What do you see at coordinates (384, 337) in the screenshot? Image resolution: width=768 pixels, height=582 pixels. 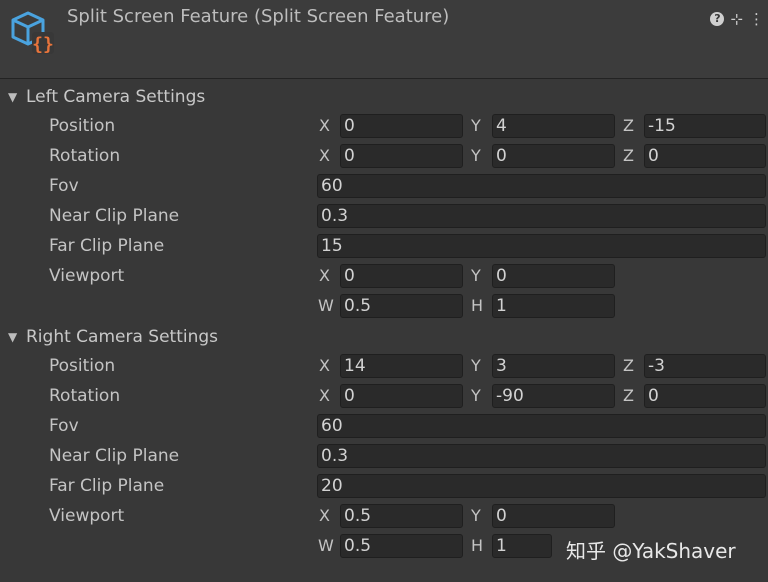 I see `right-camera-foldout: ▼ Right Camera Settings` at bounding box center [384, 337].